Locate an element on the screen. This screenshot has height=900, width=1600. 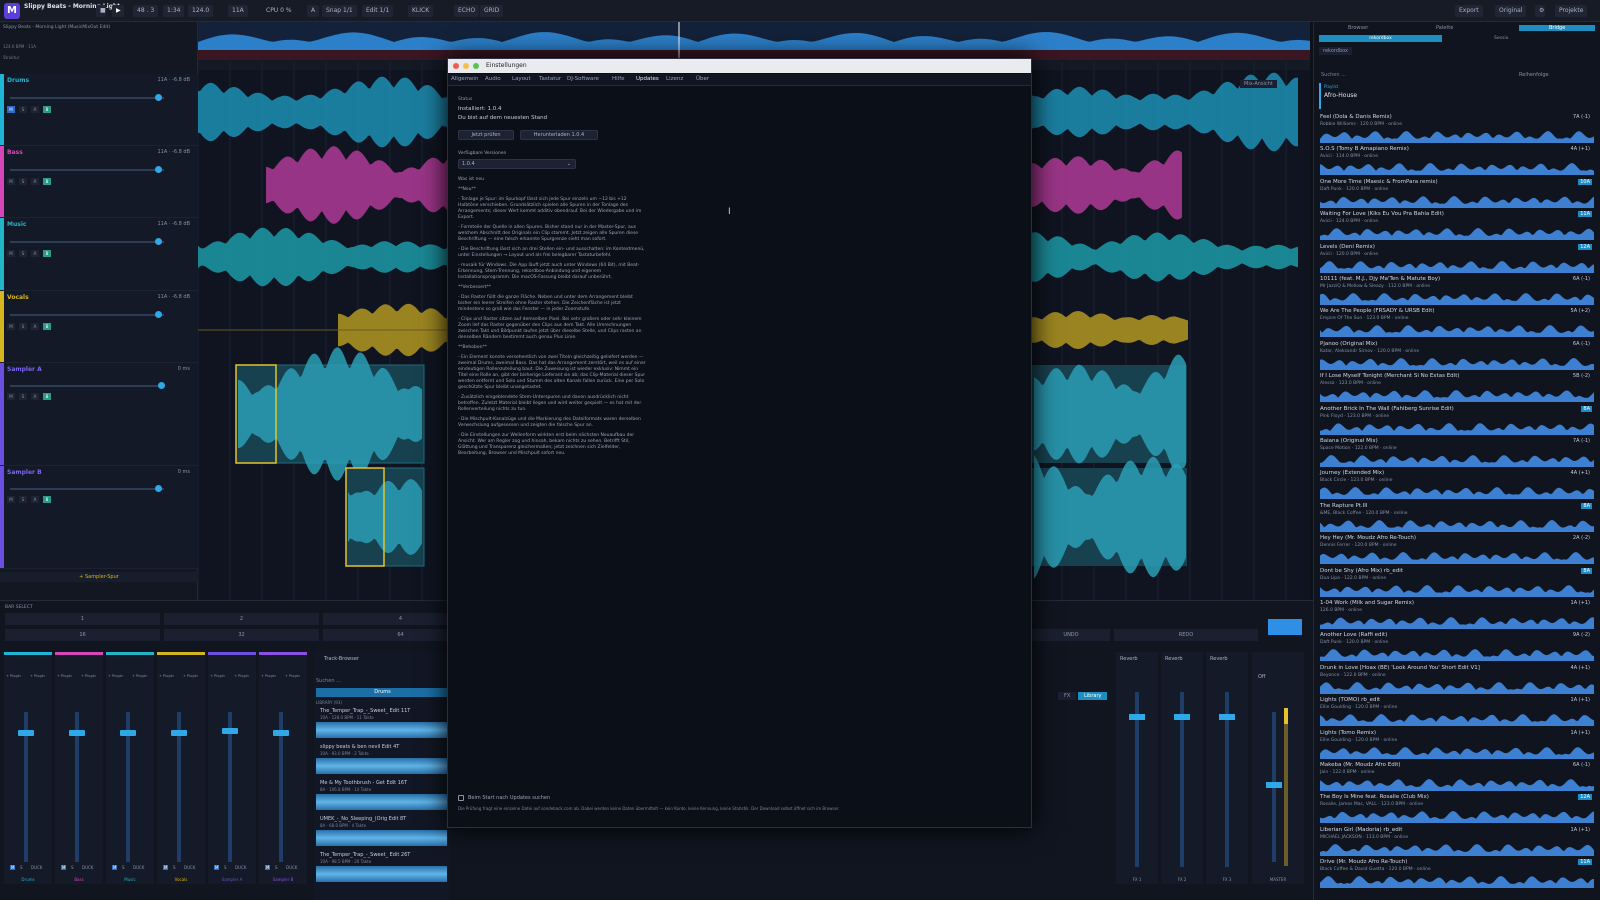
version-select: 1.0.4 ⌄ is located at coordinates (517, 164).